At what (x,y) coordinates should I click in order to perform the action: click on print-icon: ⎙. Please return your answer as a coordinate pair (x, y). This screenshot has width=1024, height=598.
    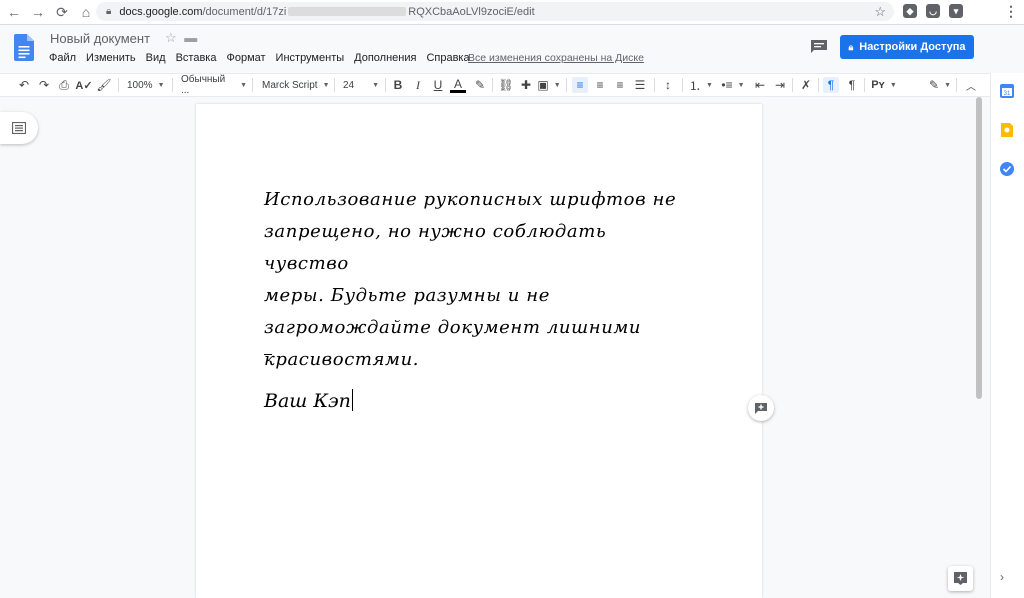
    Looking at the image, I should click on (64, 85).